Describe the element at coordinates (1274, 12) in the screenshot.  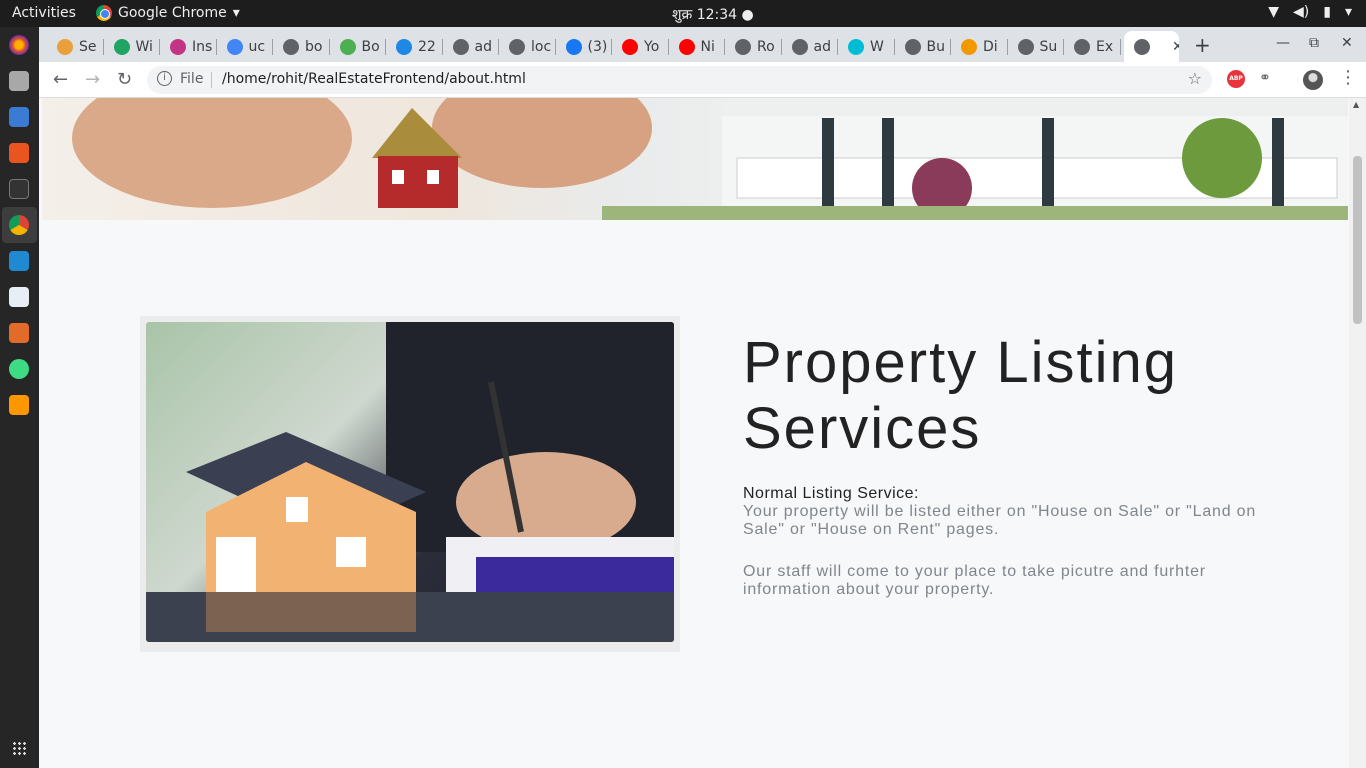
I see `wifi-icon: ▼` at that location.